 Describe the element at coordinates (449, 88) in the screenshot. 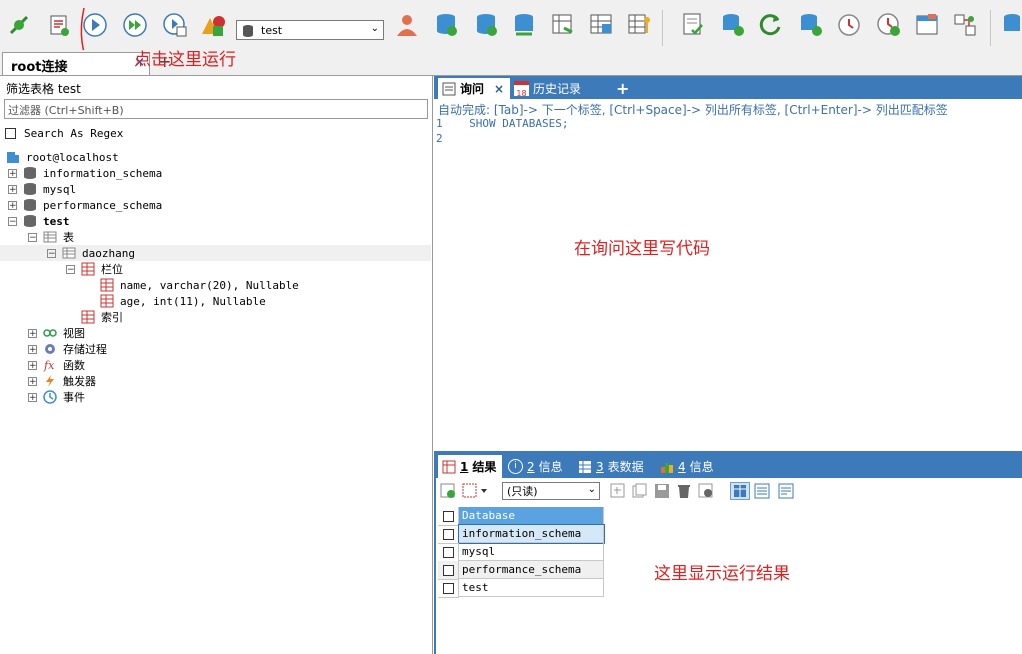

I see `query-icon` at that location.